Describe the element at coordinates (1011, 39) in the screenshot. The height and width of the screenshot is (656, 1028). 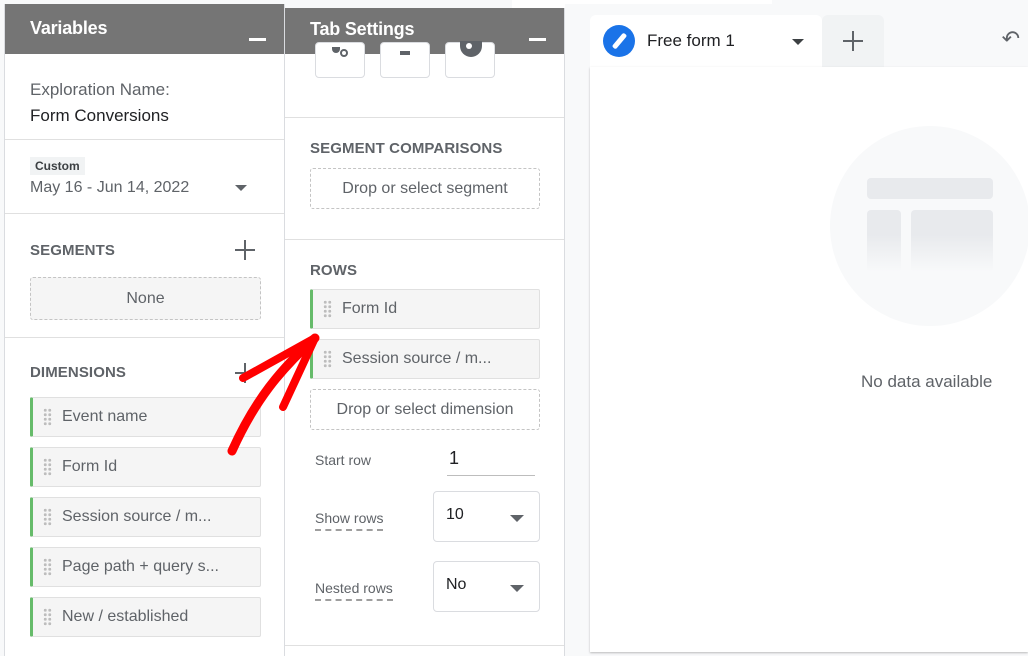
I see `undo-icon: ↶` at that location.